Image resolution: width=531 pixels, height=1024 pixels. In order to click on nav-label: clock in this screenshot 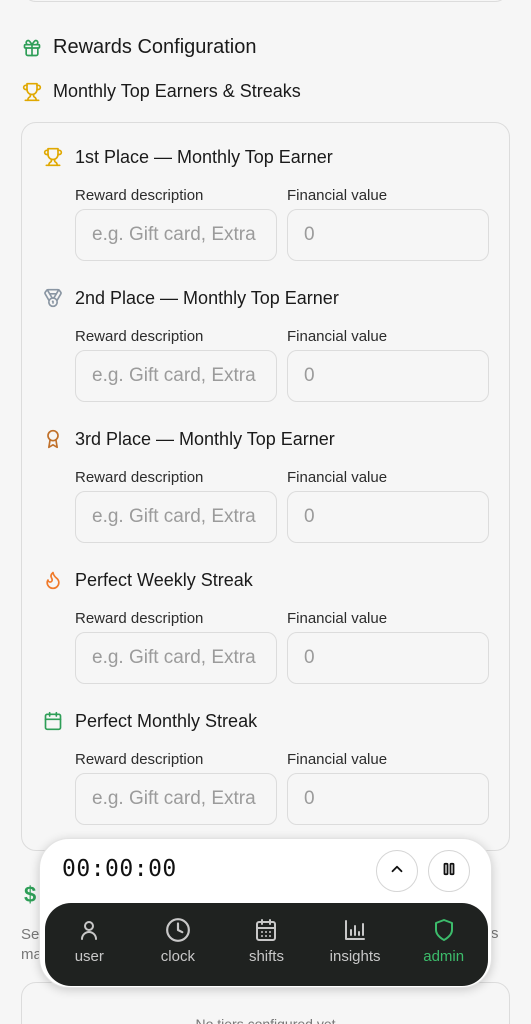, I will do `click(177, 956)`.